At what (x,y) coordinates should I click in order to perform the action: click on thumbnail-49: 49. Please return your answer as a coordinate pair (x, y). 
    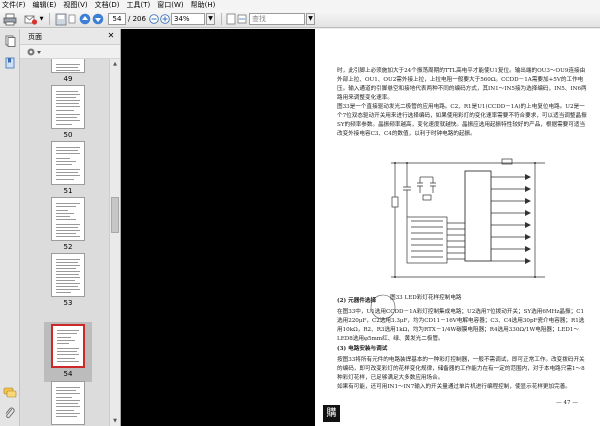
    Looking at the image, I should click on (68, 71).